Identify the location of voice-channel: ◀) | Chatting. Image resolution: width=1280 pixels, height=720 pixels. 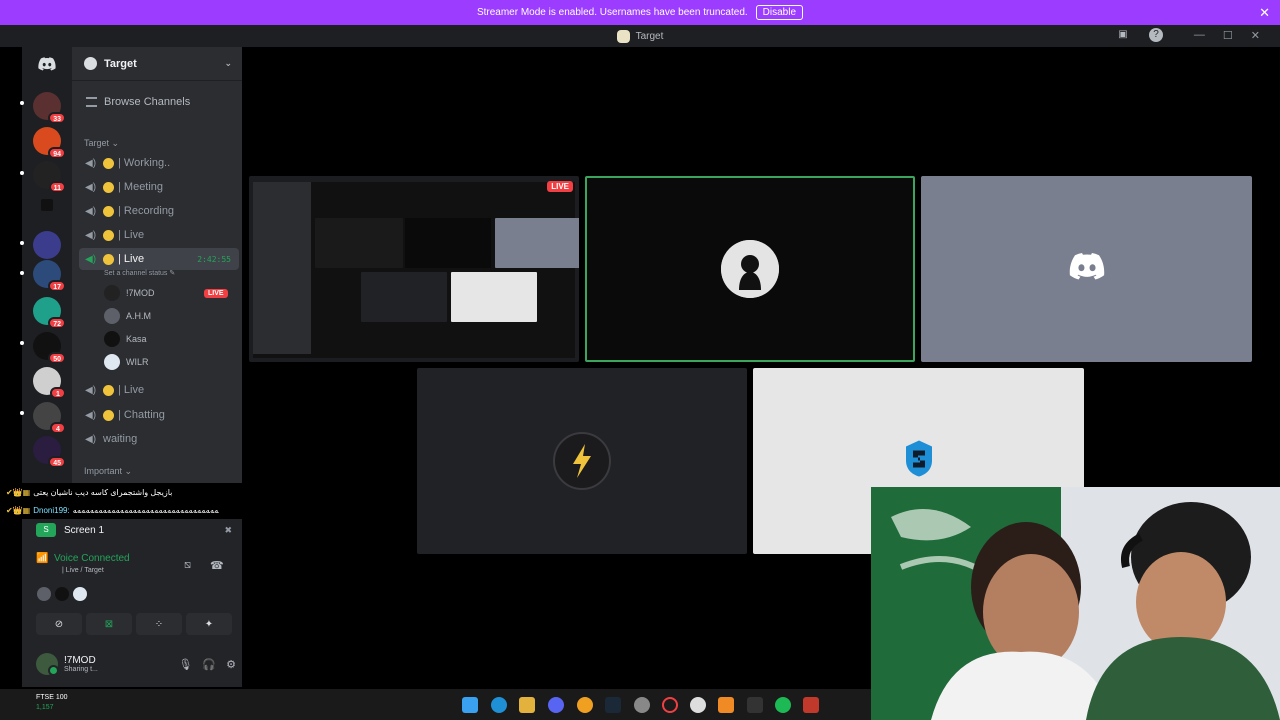
(159, 415).